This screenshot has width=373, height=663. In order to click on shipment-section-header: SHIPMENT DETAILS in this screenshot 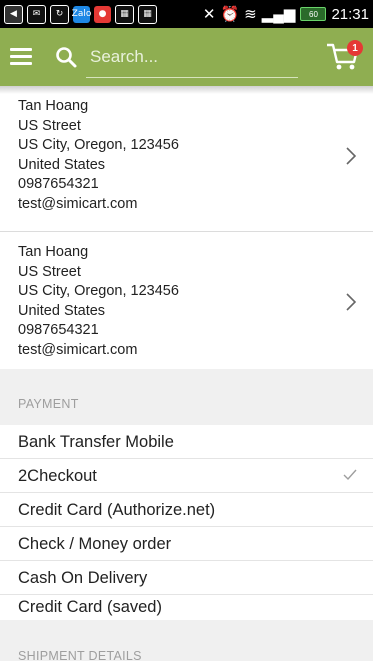, I will do `click(186, 641)`.